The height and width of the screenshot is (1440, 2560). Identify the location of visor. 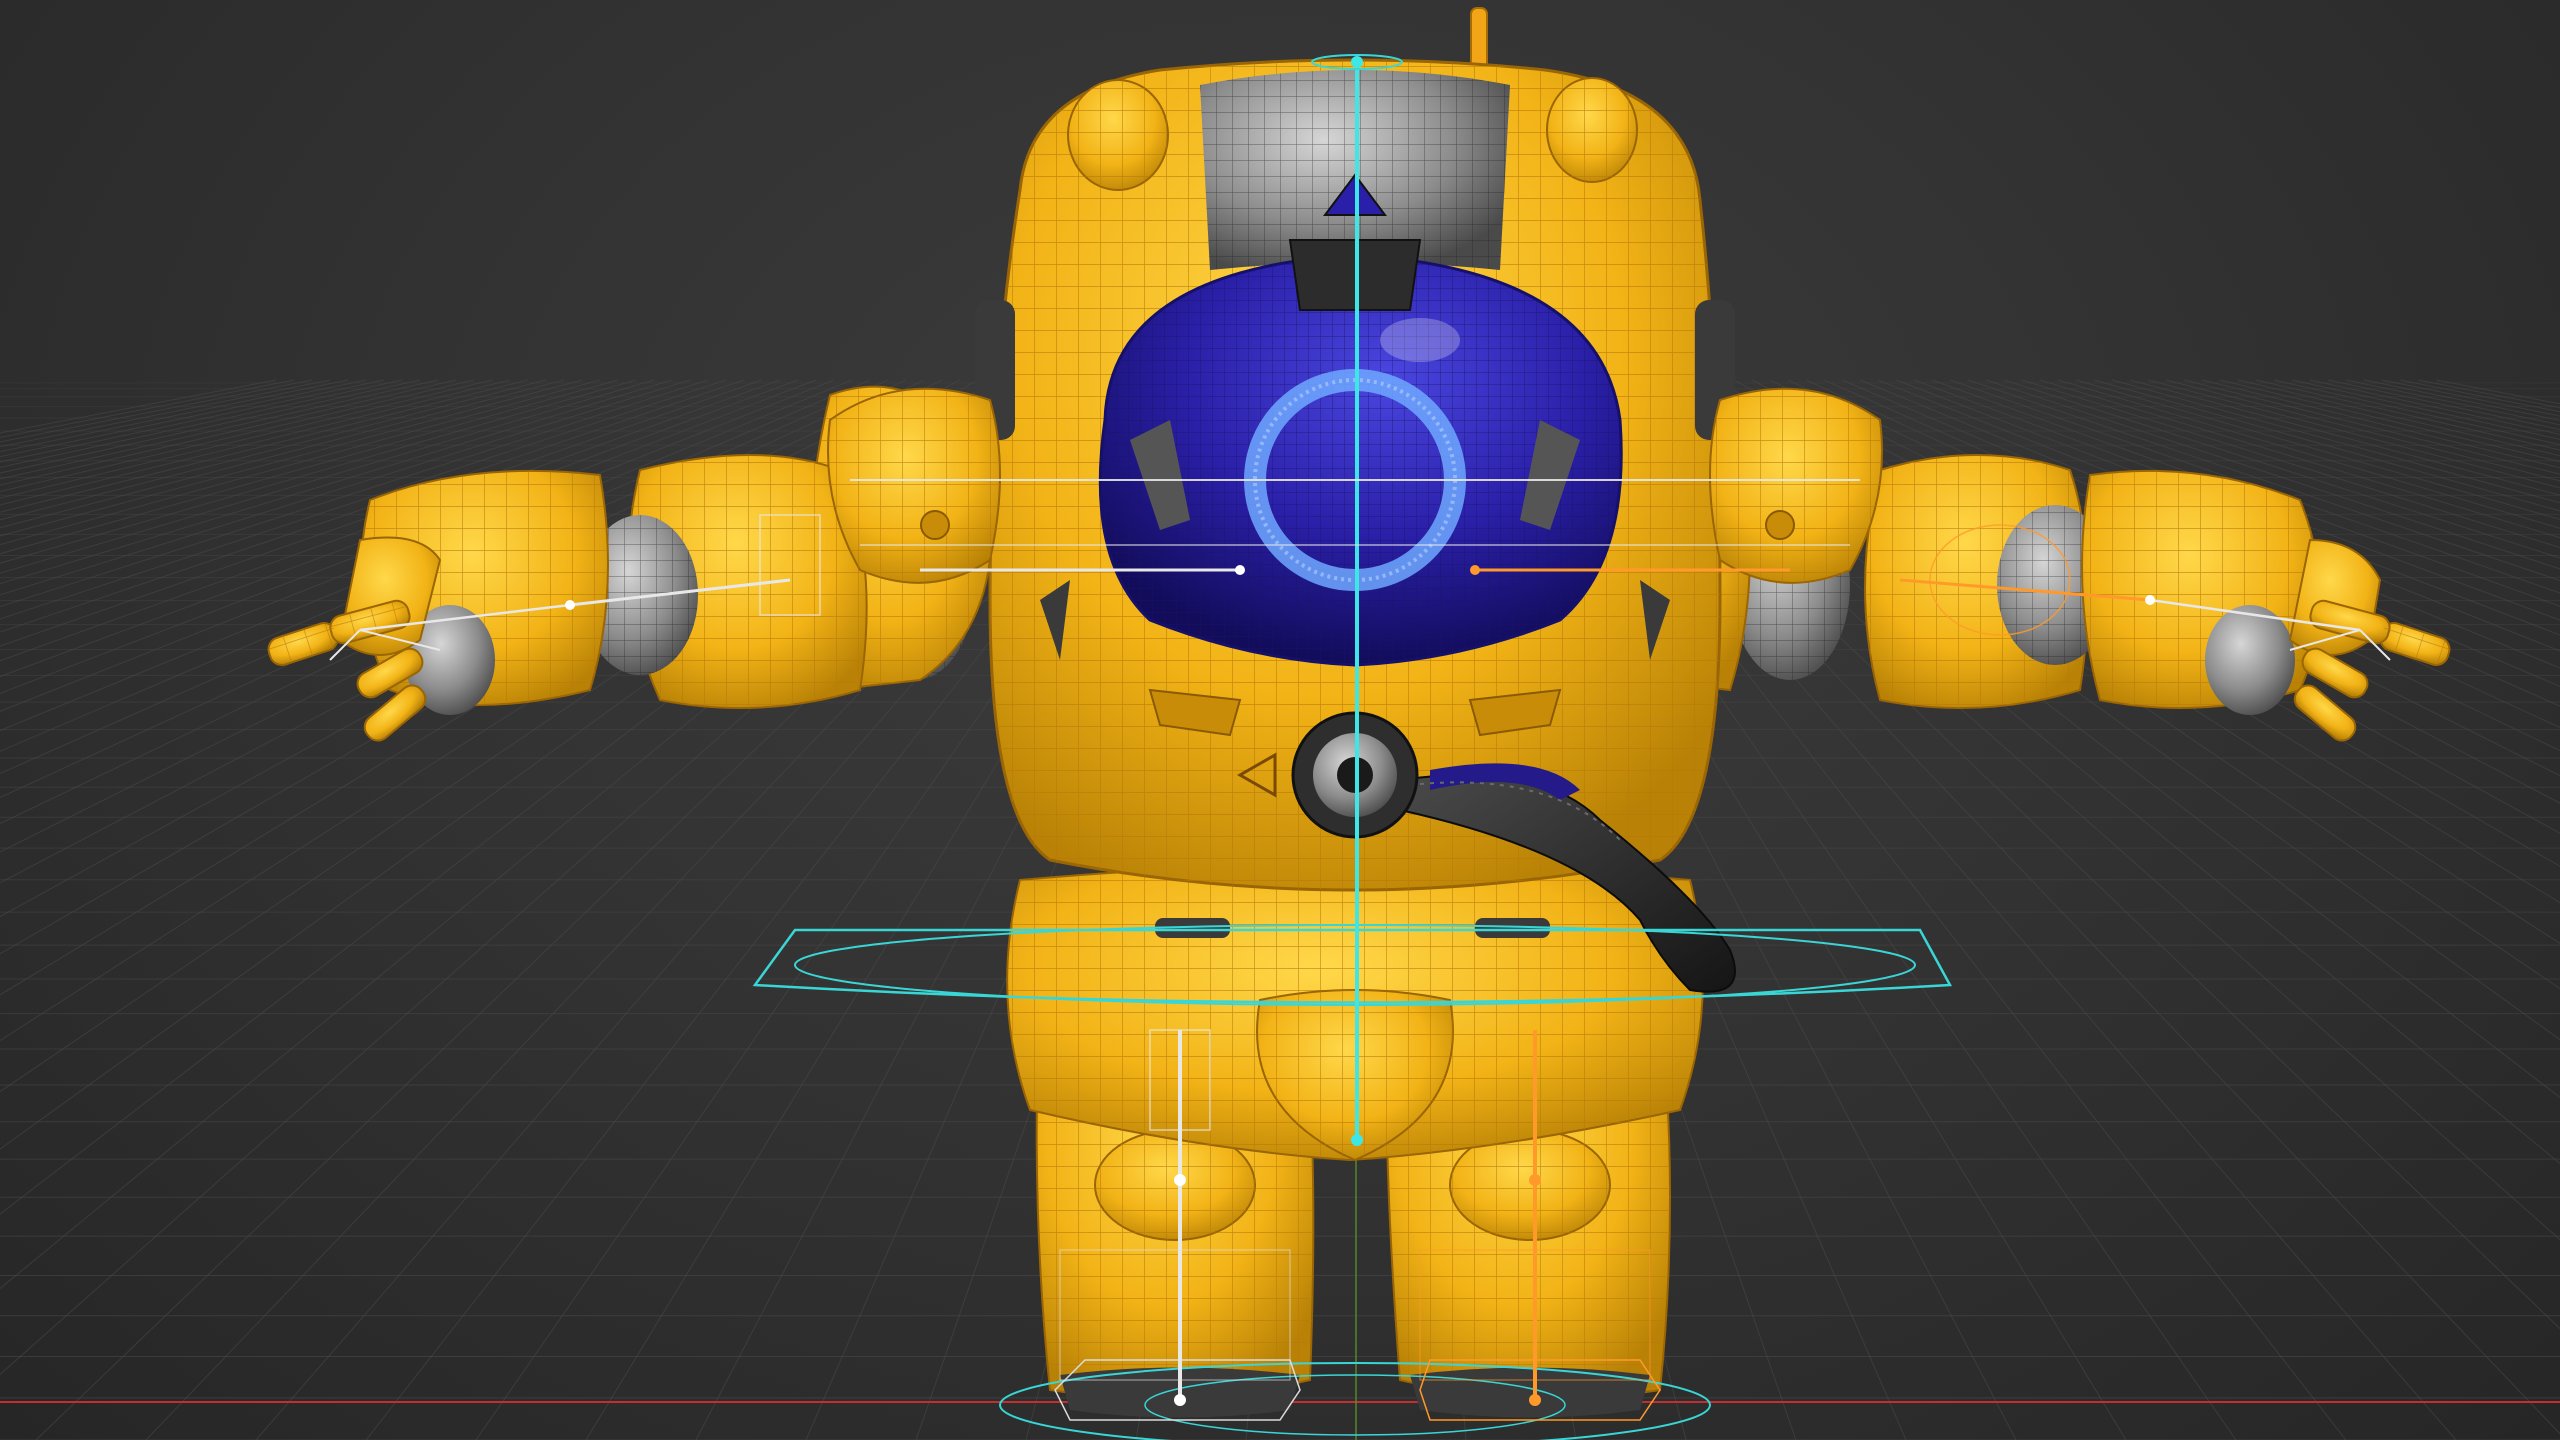
(1360, 460).